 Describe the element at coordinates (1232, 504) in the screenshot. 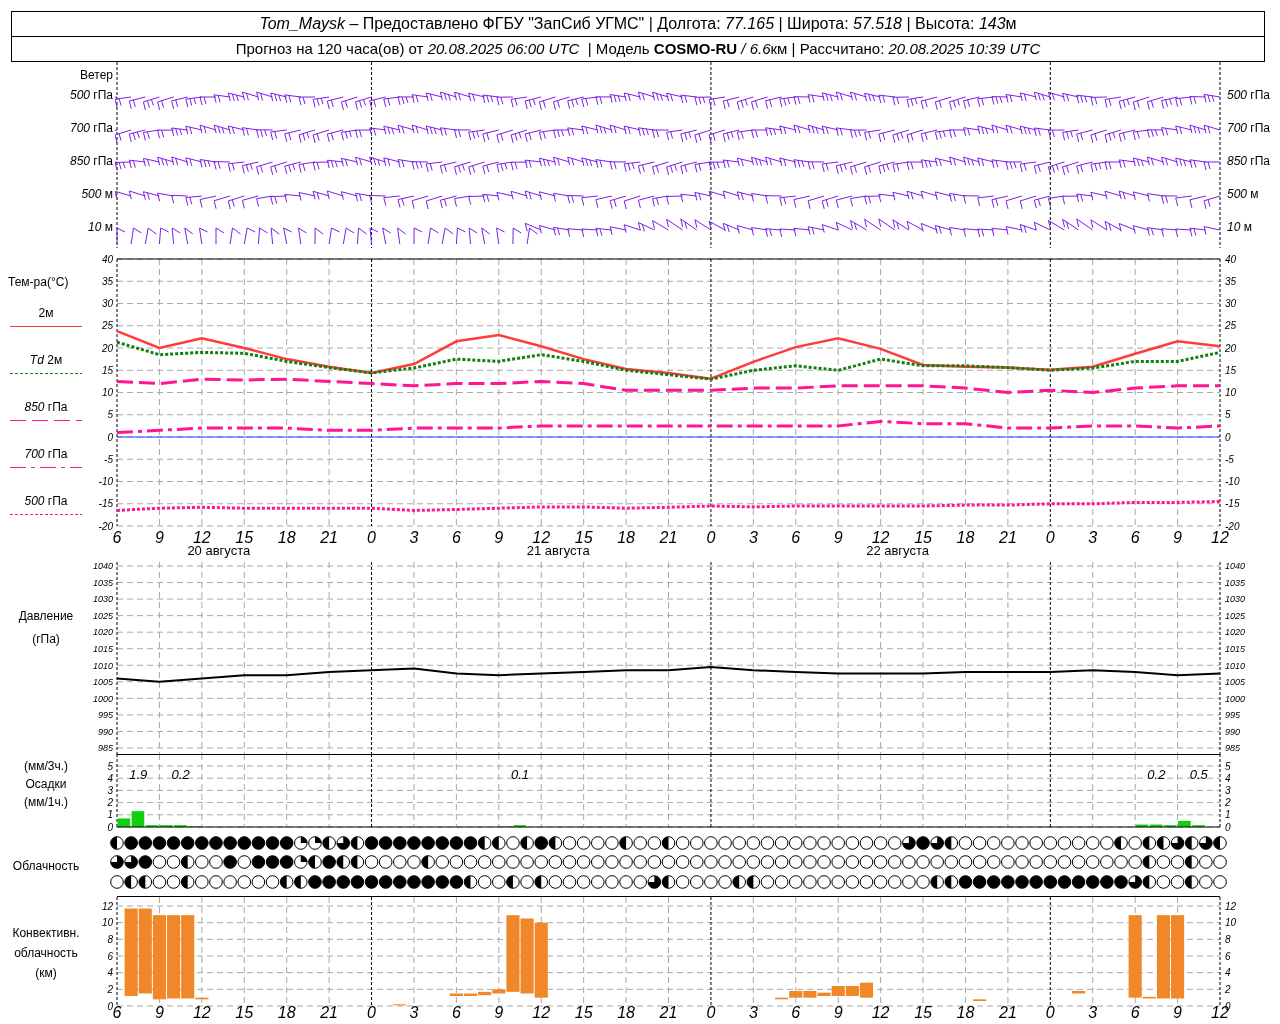

I see `axis-tick-label: -15` at that location.